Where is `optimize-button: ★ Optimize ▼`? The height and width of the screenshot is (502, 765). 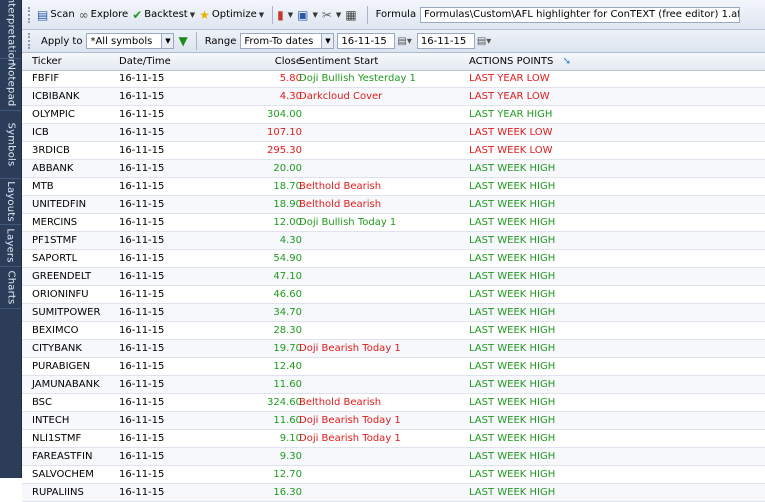 optimize-button: ★ Optimize ▼ is located at coordinates (231, 15).